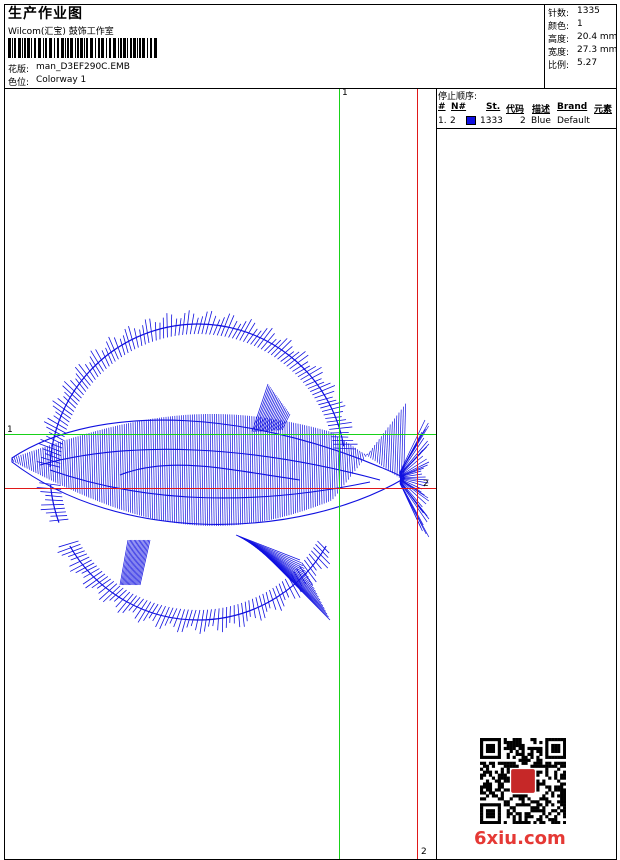 Image resolution: width=620 pixels, height=860 pixels. What do you see at coordinates (417, 474) in the screenshot?
I see `guide-red-vertical` at bounding box center [417, 474].